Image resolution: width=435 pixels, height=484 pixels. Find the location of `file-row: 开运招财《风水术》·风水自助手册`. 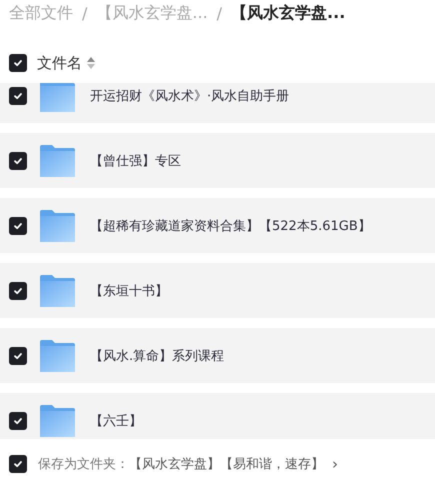

file-row: 开运招财《风水术》·风水自助手册 is located at coordinates (217, 103).